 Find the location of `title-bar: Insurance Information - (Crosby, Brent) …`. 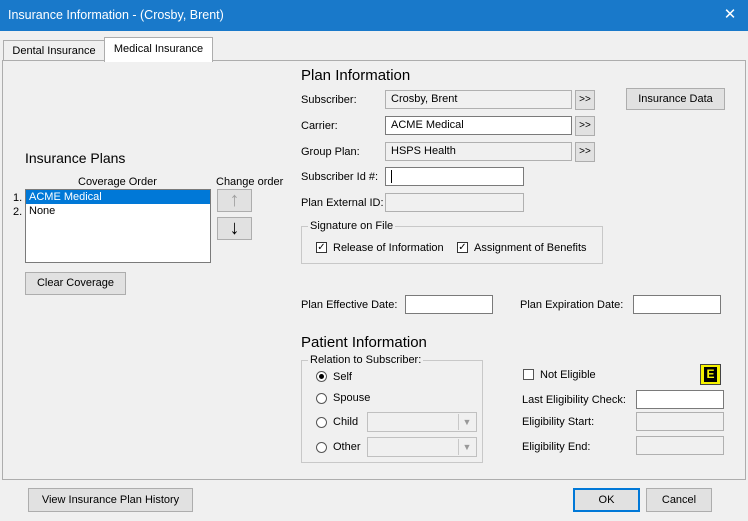

title-bar: Insurance Information - (Crosby, Brent) … is located at coordinates (374, 15).